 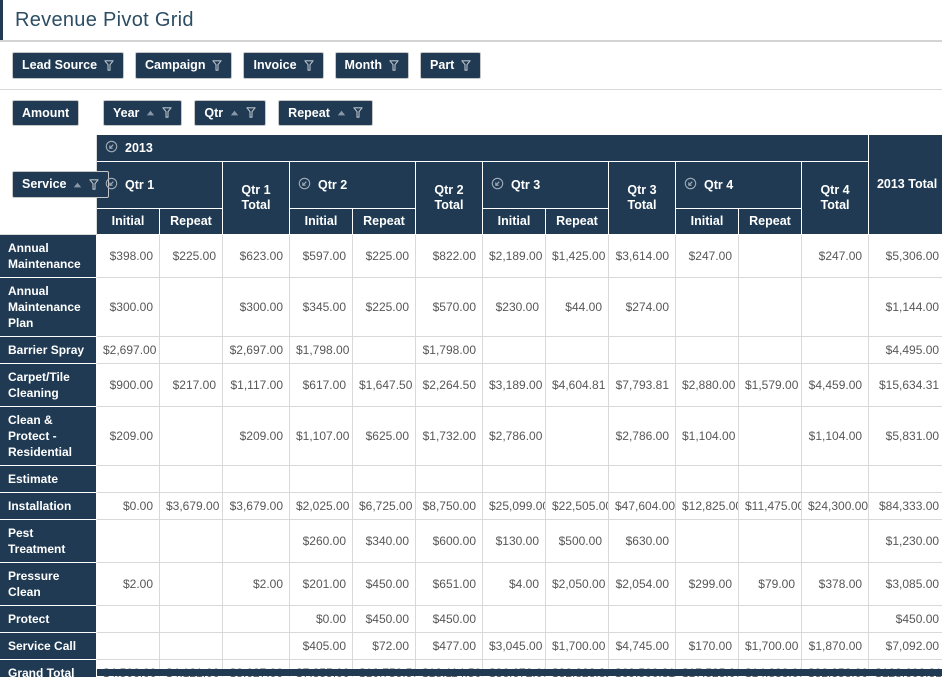 I want to click on data-cell: $6,725.00, so click(x=384, y=506).